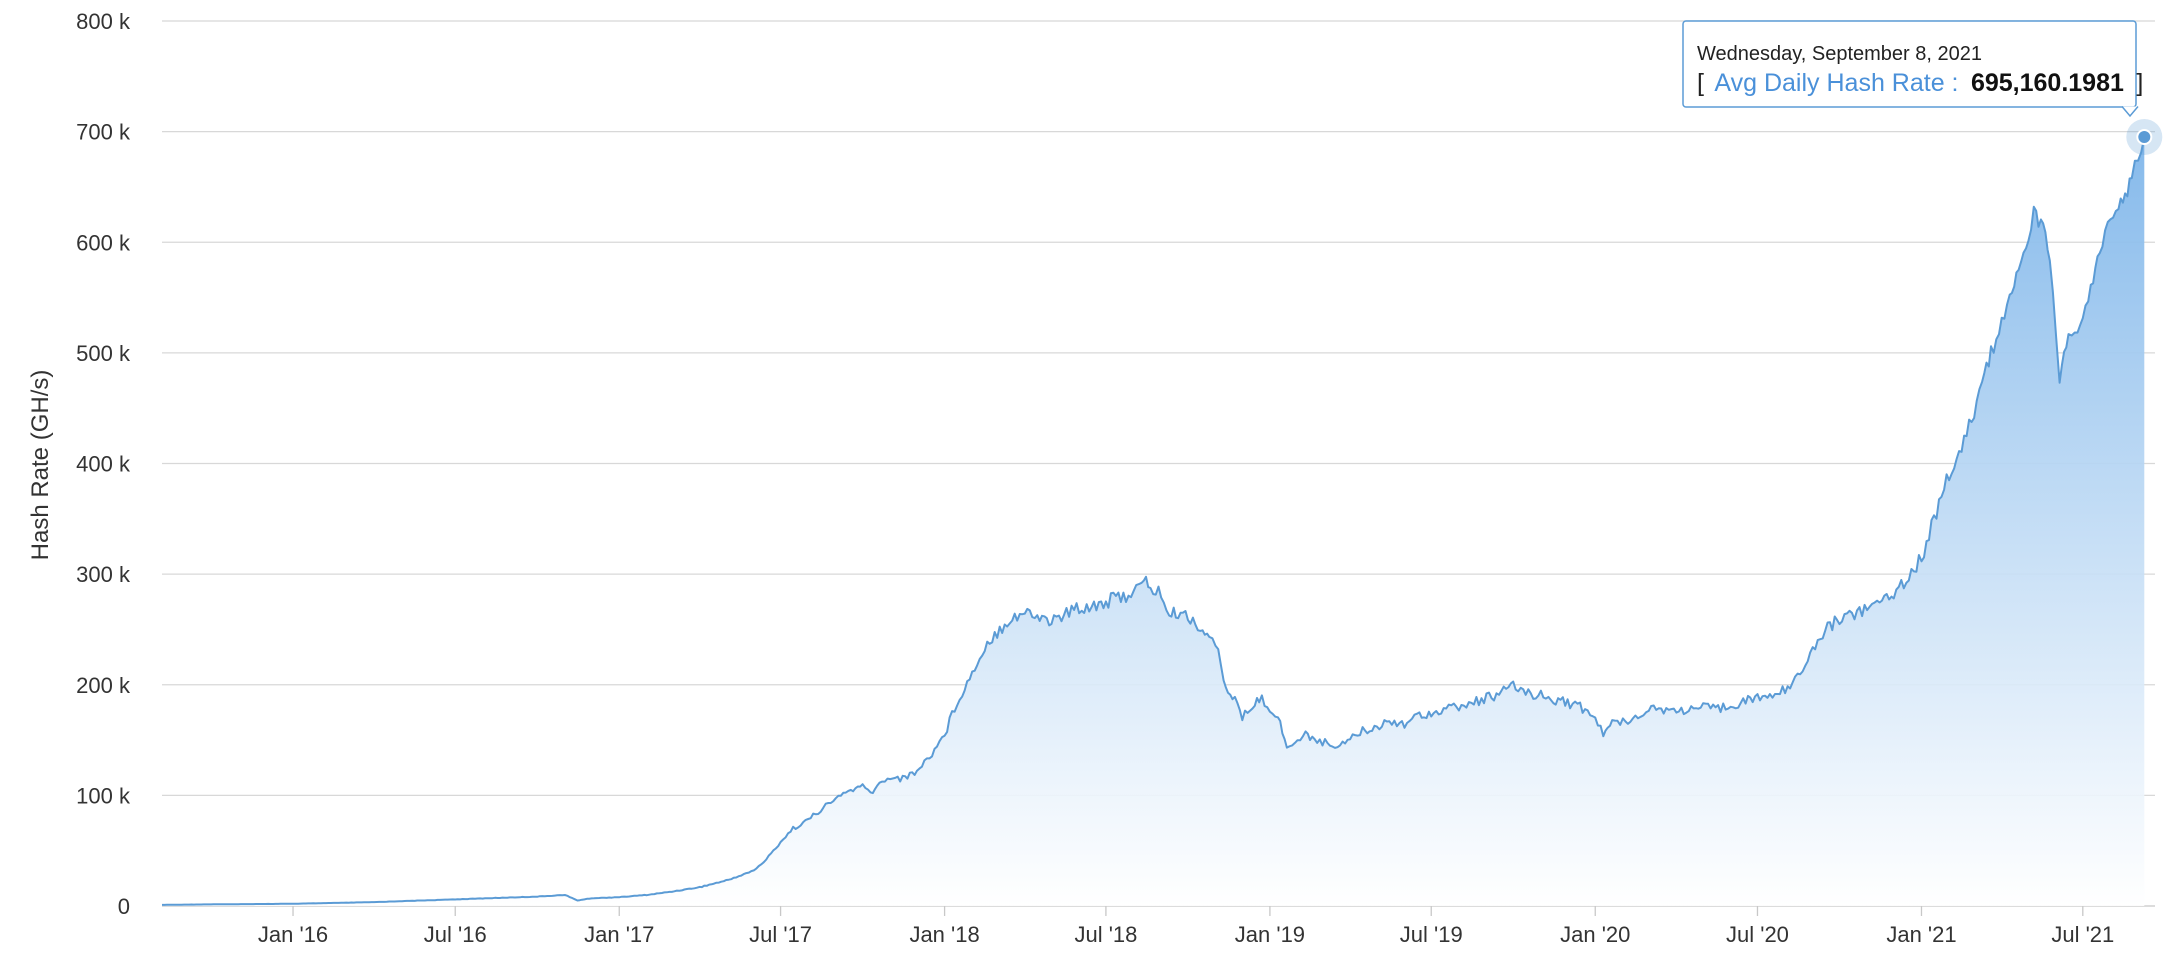  Describe the element at coordinates (124, 906) in the screenshot. I see `y-tick-label: 0` at that location.